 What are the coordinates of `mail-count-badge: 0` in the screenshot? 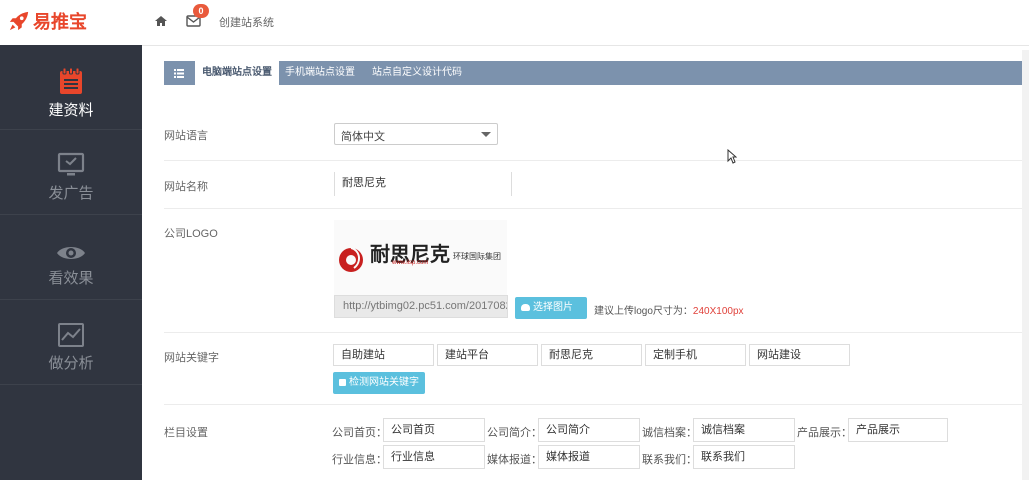 It's located at (201, 11).